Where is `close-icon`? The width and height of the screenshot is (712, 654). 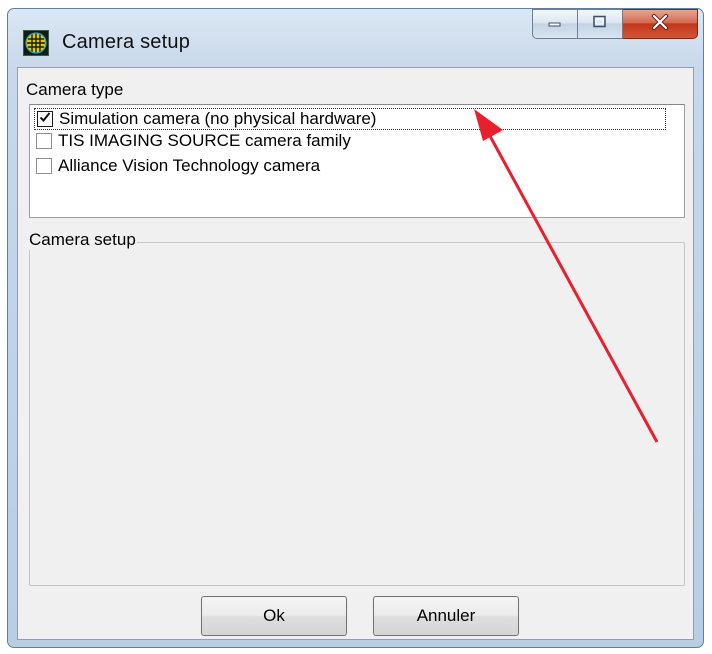 close-icon is located at coordinates (660, 24).